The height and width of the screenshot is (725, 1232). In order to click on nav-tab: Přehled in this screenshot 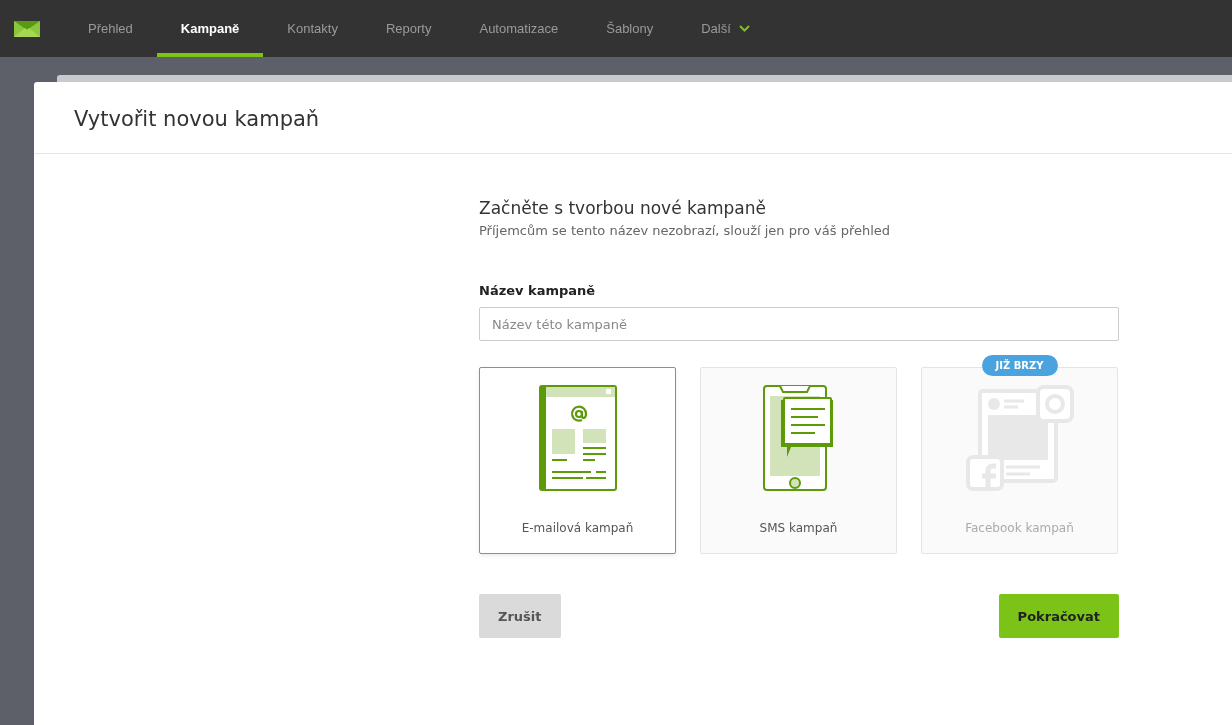, I will do `click(110, 28)`.